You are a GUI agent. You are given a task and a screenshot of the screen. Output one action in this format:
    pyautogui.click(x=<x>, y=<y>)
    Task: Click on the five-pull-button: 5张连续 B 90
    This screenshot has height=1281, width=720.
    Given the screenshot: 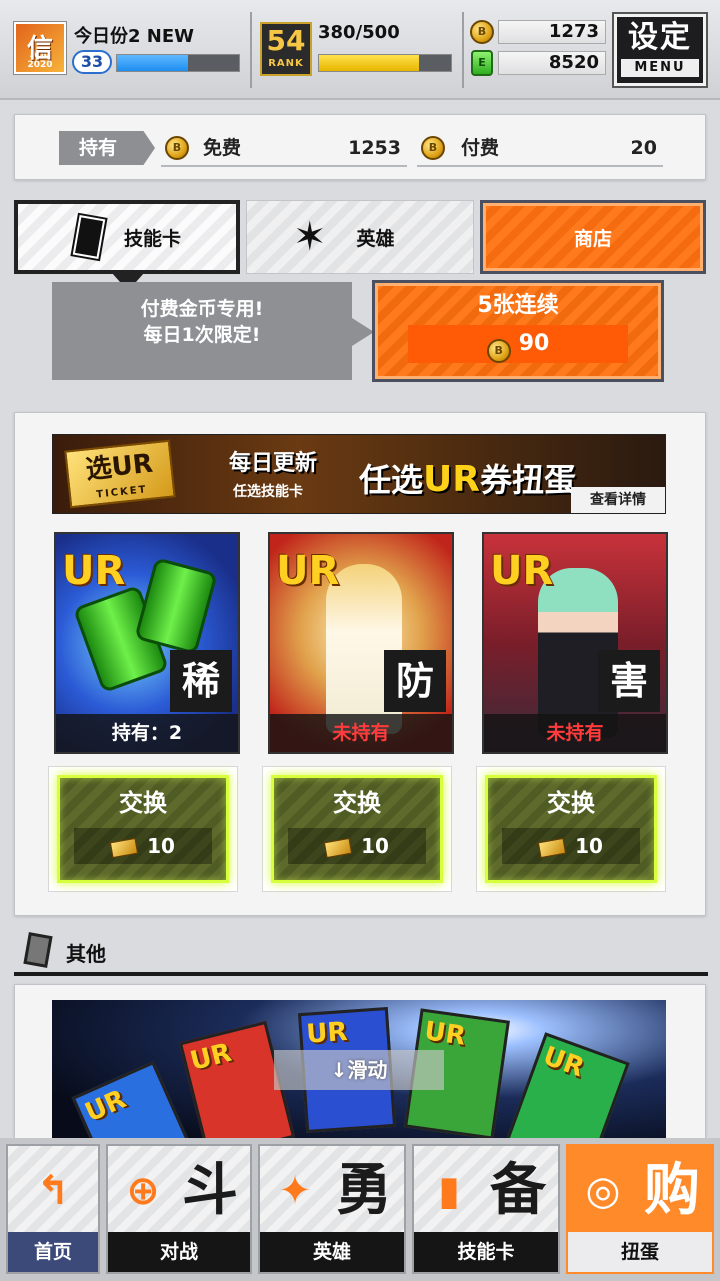 What is the action you would take?
    pyautogui.click(x=518, y=331)
    